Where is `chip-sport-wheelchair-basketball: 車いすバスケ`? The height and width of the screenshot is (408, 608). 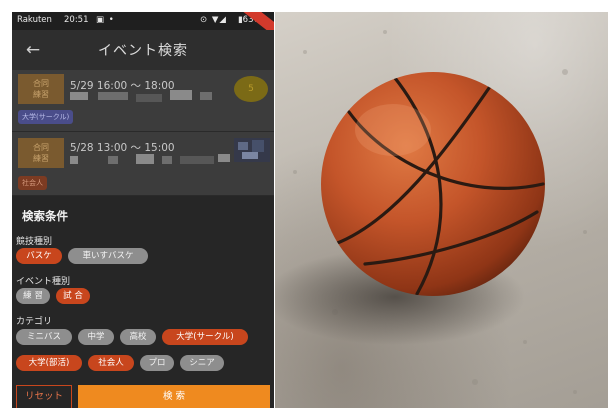 chip-sport-wheelchair-basketball: 車いすバスケ is located at coordinates (108, 256).